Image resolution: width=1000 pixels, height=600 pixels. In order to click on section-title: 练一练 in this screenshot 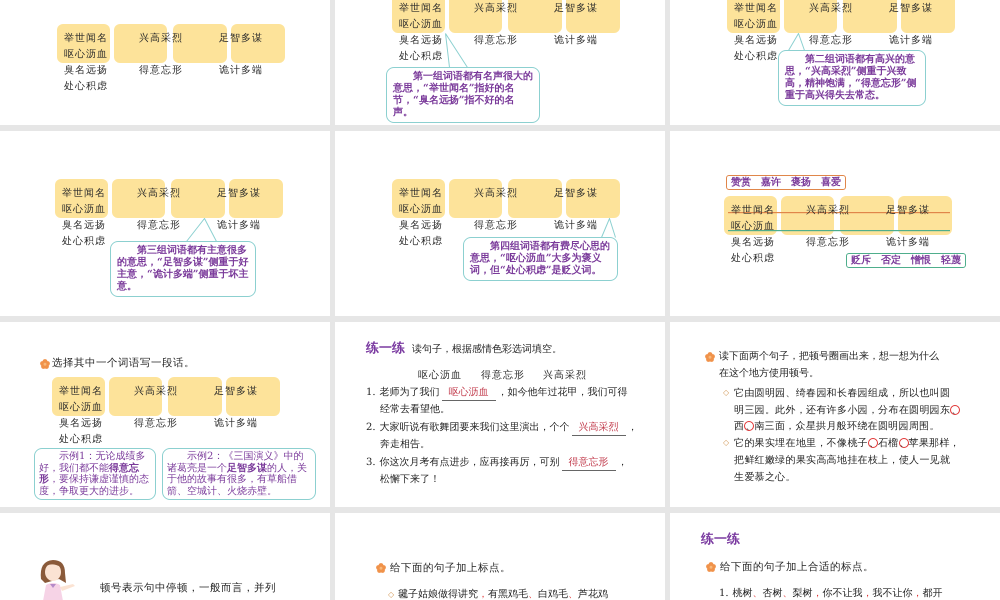, I will do `click(720, 540)`.